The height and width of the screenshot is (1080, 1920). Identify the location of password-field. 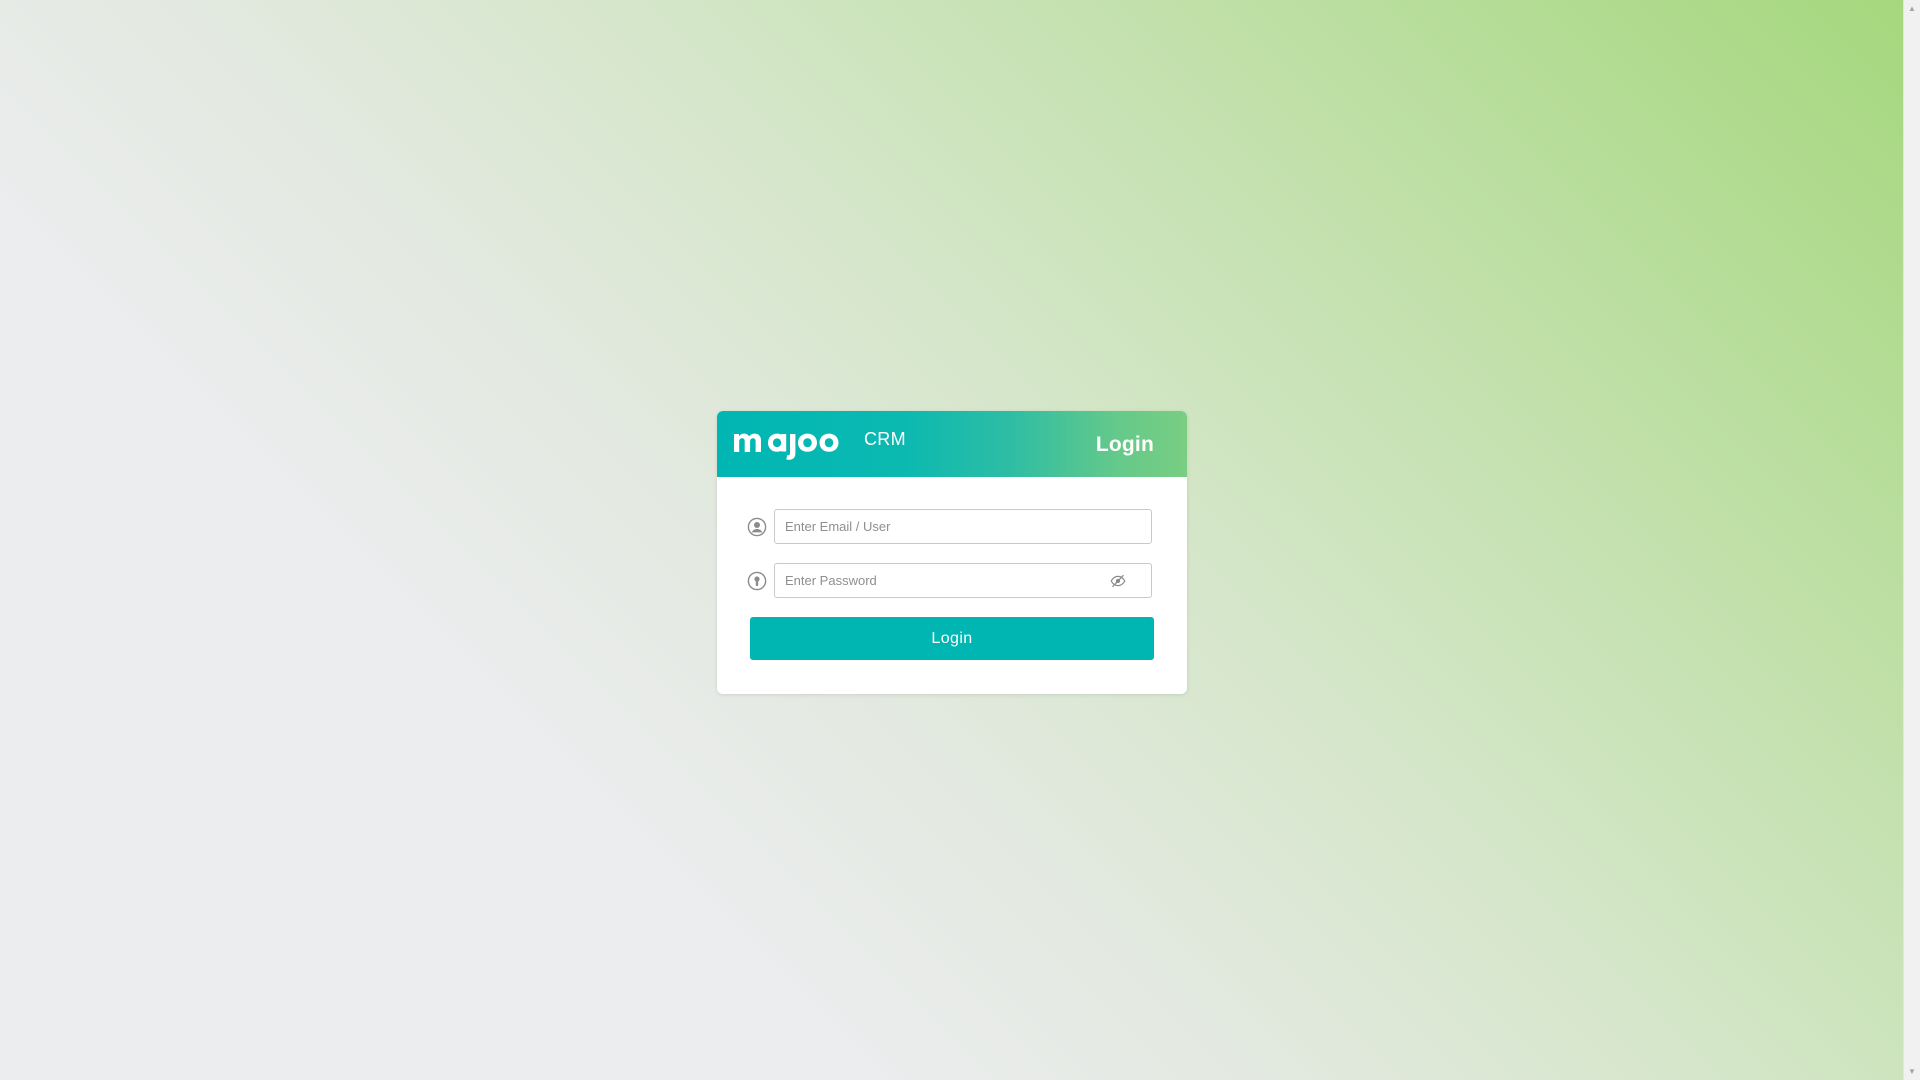
(963, 580).